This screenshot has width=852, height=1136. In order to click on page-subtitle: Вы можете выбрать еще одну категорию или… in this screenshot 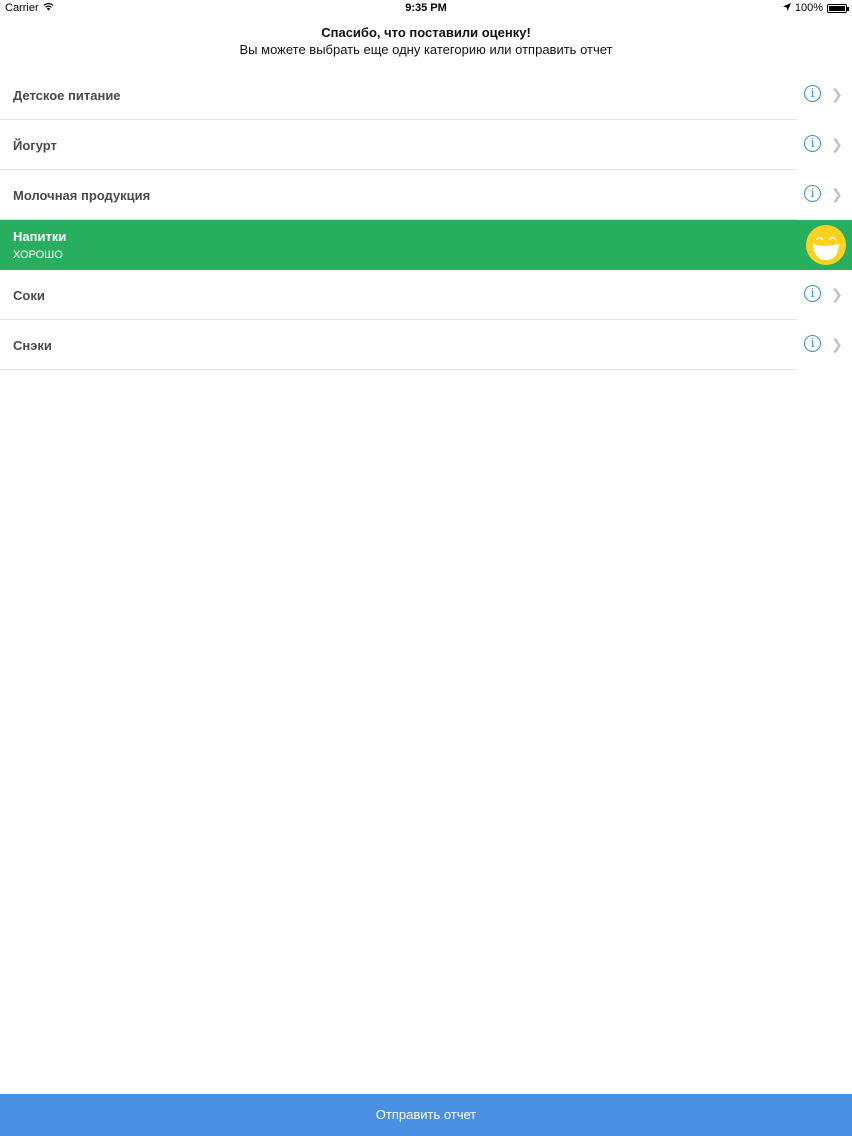, I will do `click(426, 49)`.